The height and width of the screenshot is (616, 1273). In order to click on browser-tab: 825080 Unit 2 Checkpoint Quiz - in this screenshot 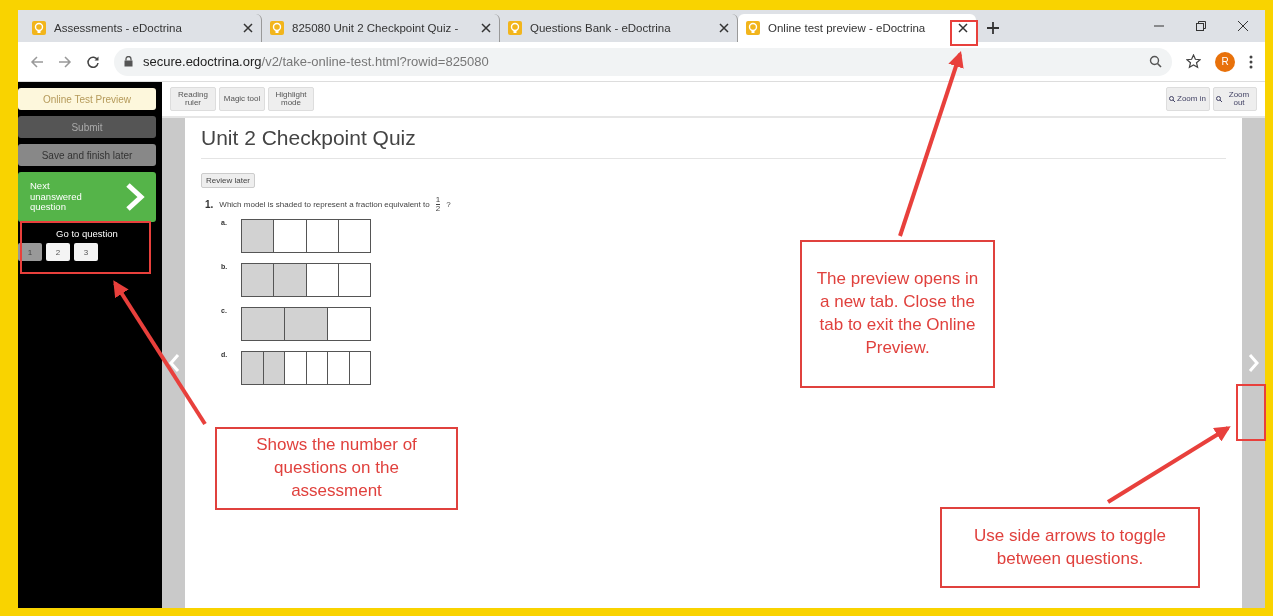, I will do `click(381, 28)`.